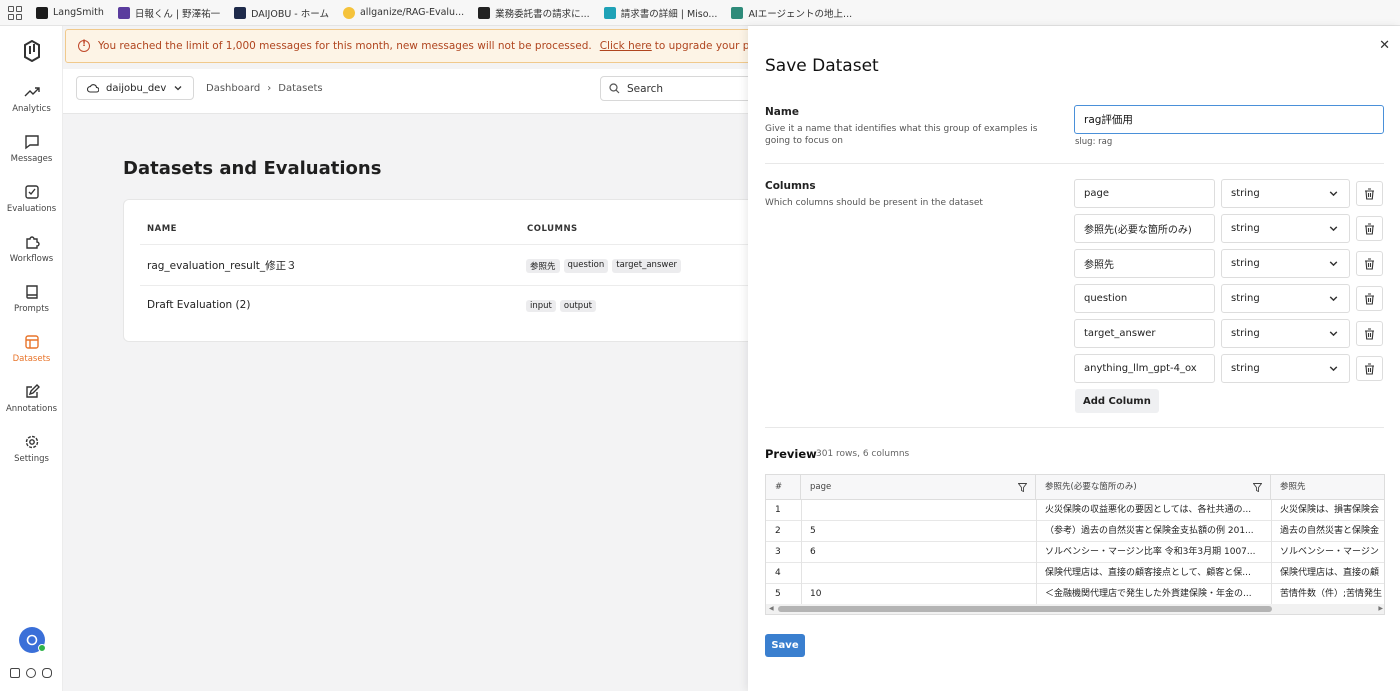 Image resolution: width=1400 pixels, height=691 pixels. What do you see at coordinates (1229, 119) in the screenshot?
I see `dataset-name-input: rag評価用` at bounding box center [1229, 119].